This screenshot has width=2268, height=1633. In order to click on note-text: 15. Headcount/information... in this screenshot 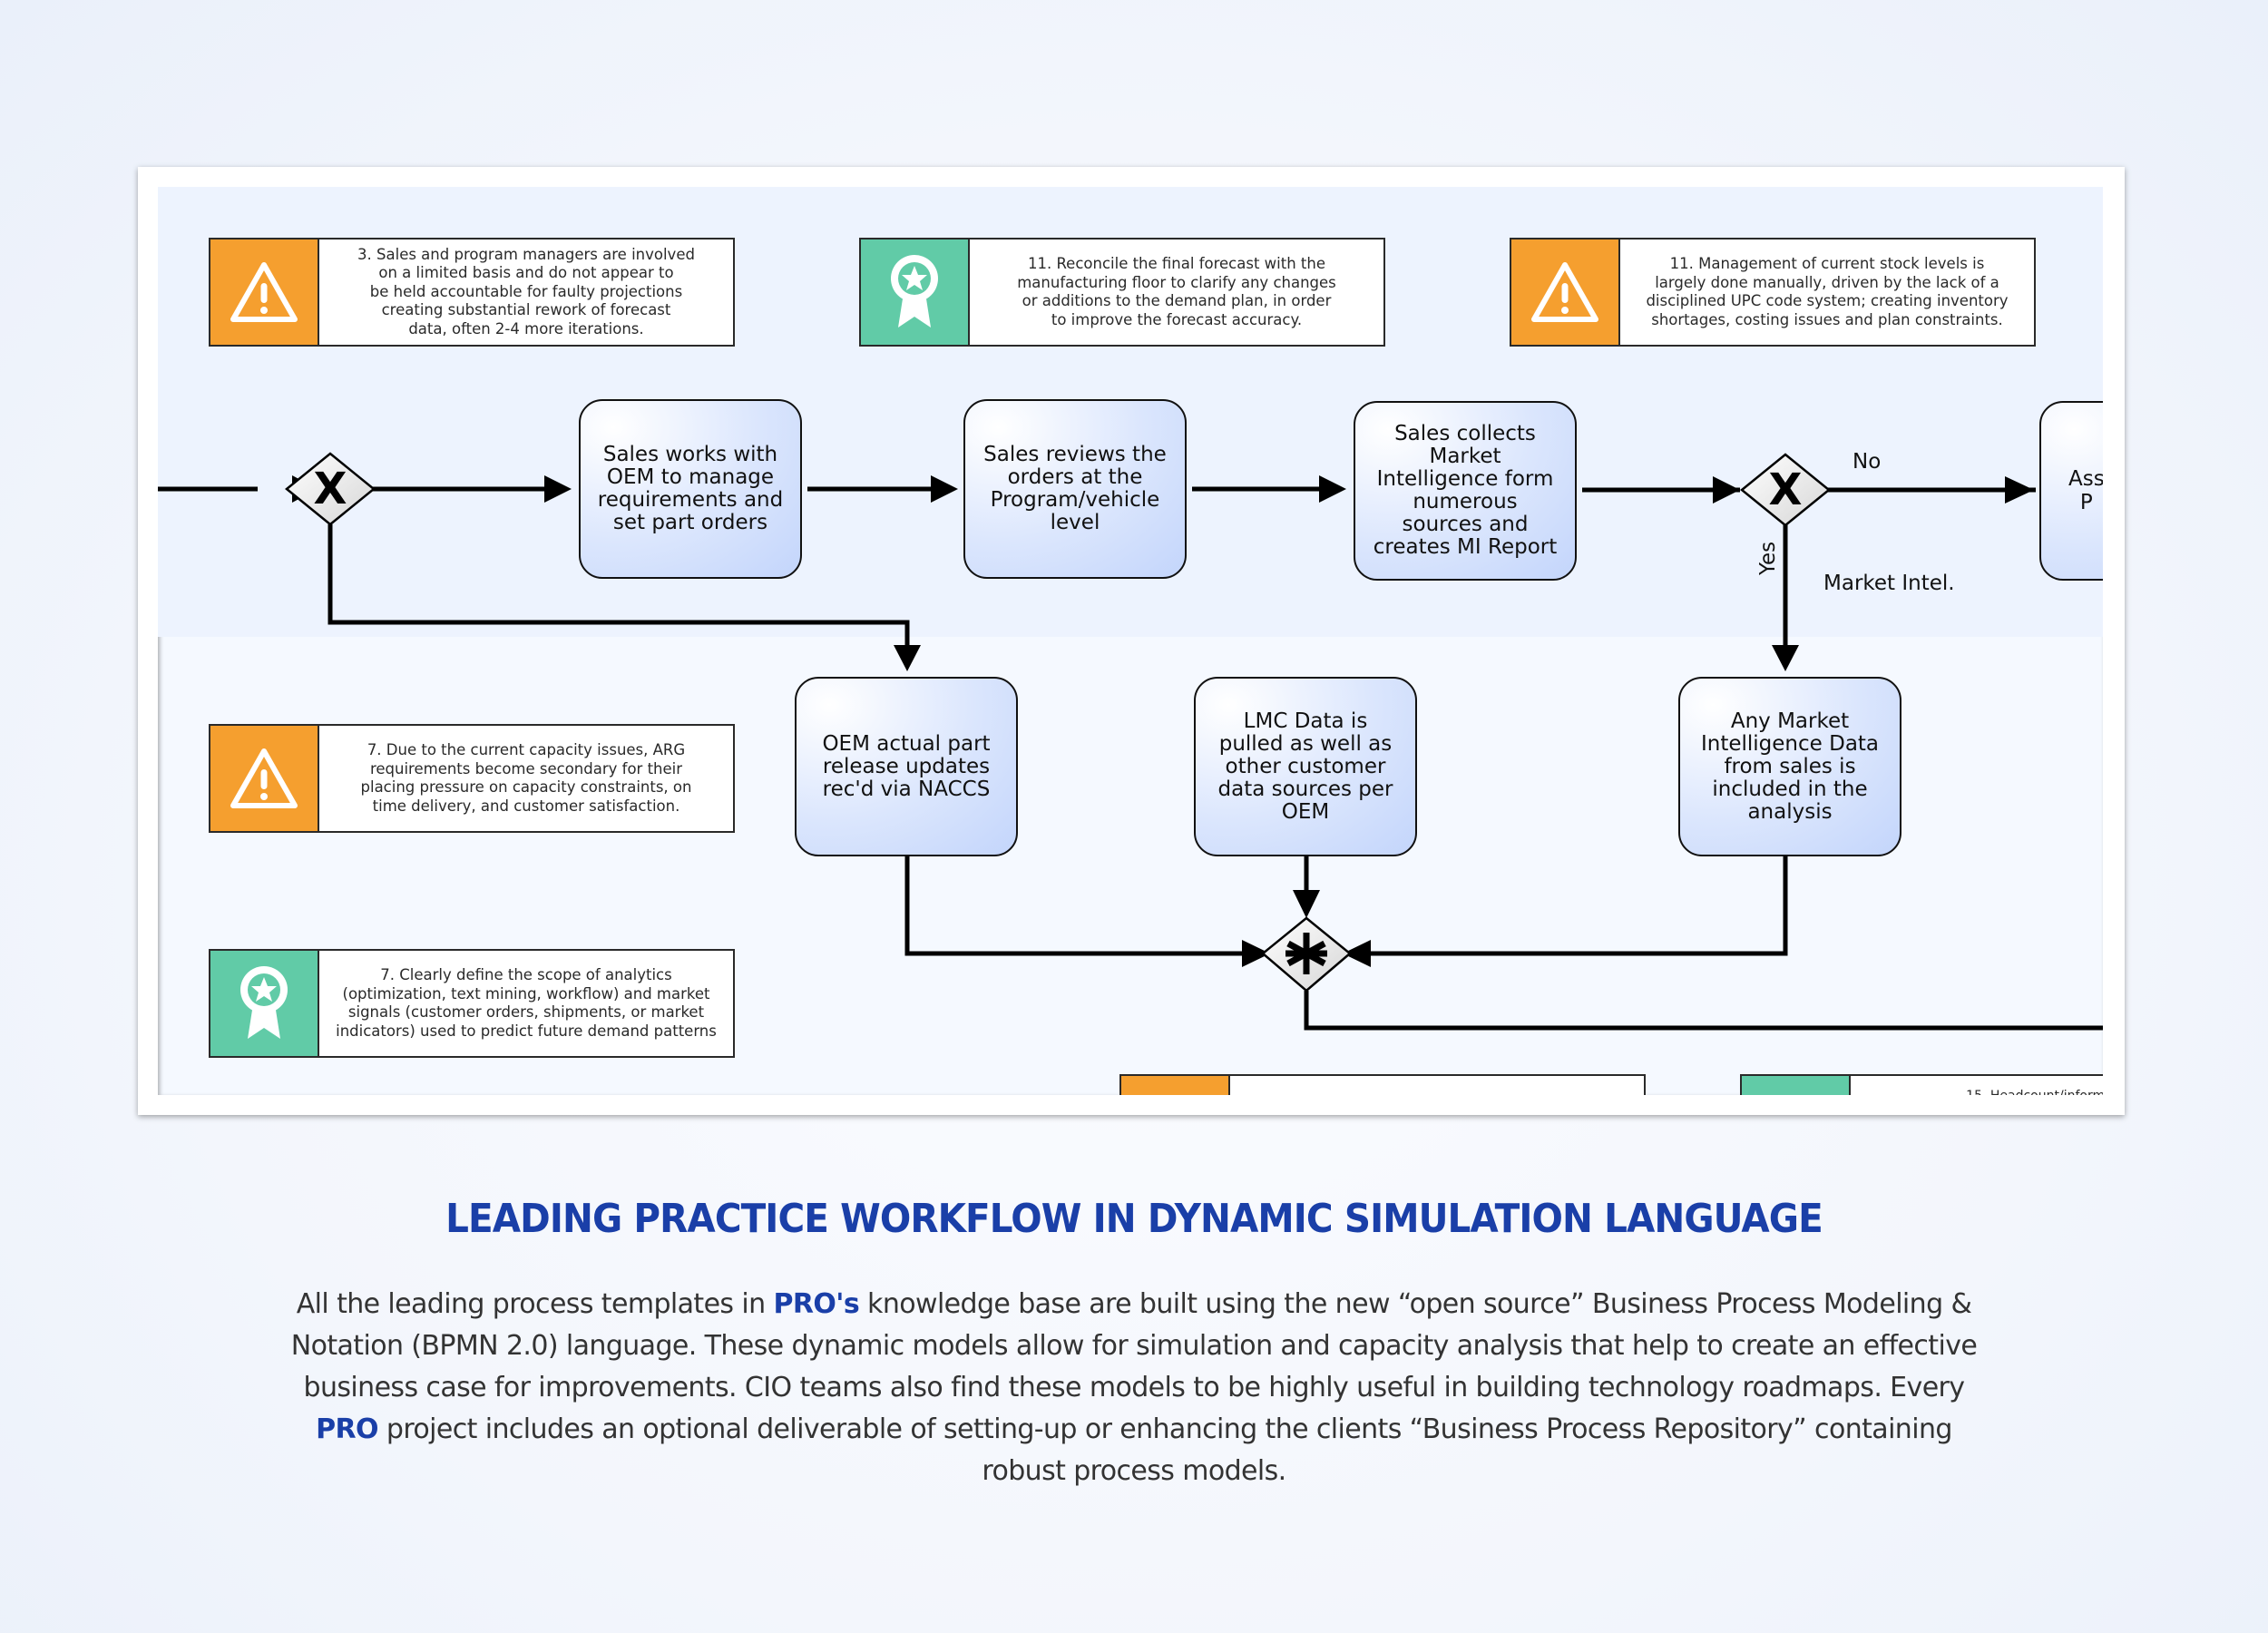, I will do `click(1977, 1085)`.